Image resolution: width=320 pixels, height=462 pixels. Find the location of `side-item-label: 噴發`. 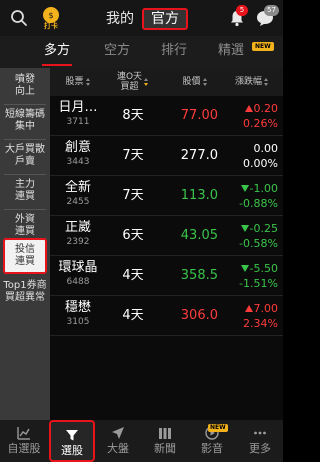

side-item-label: 噴發 is located at coordinates (25, 79).